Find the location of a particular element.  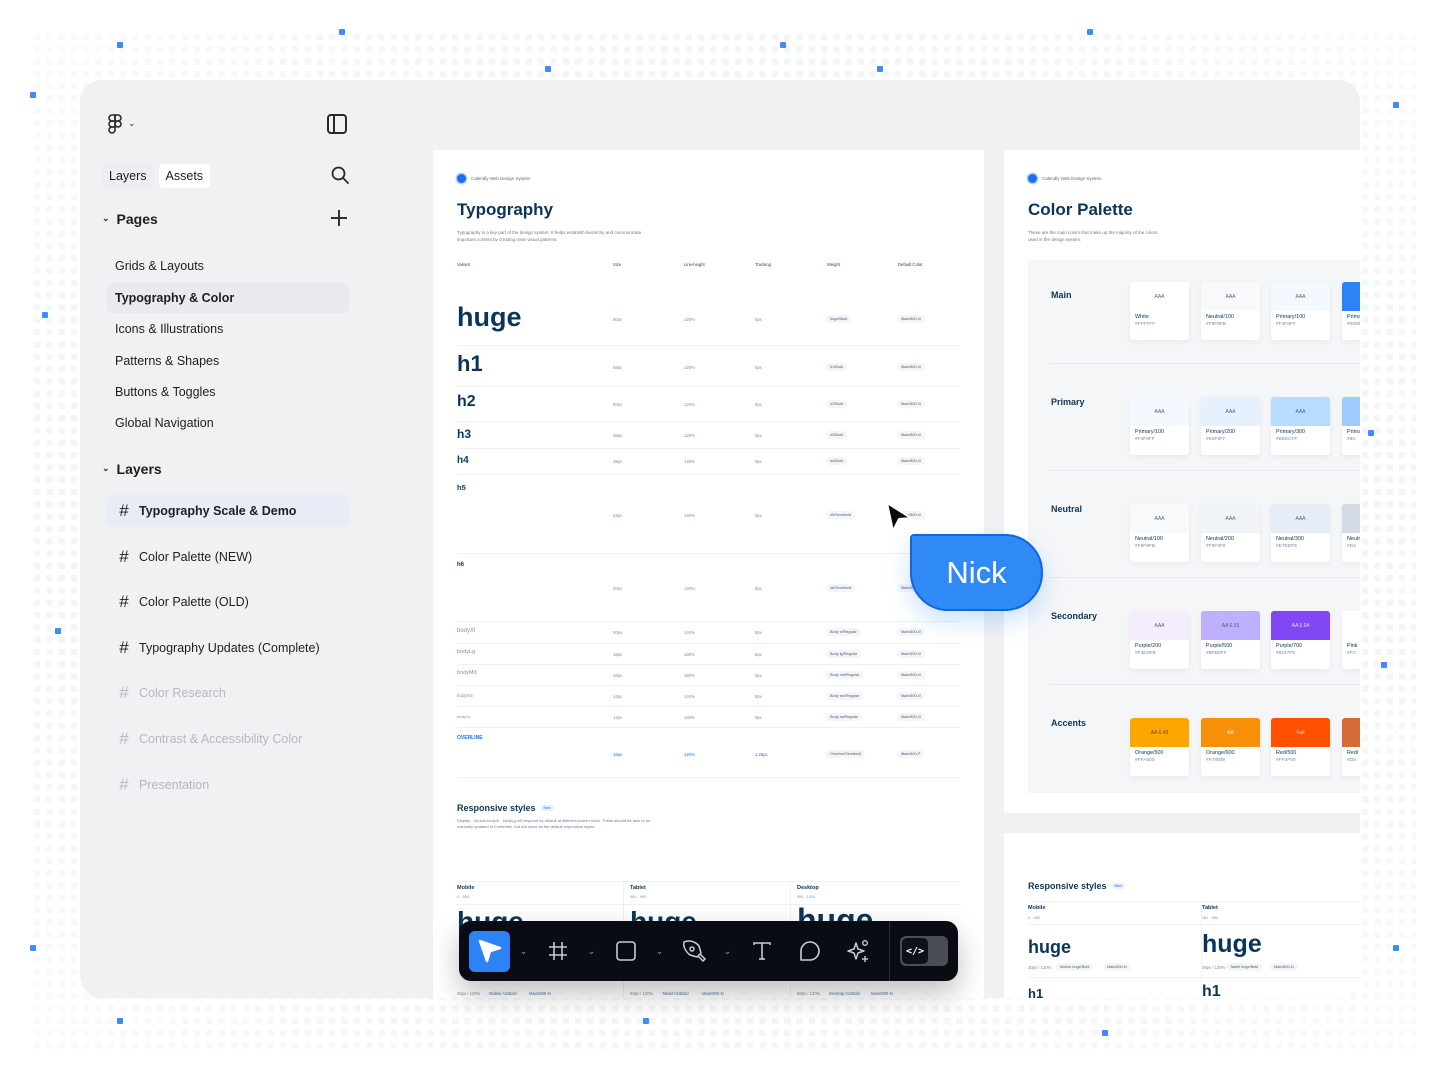

layer-item: # Color Palette (OLD) is located at coordinates (228, 602).